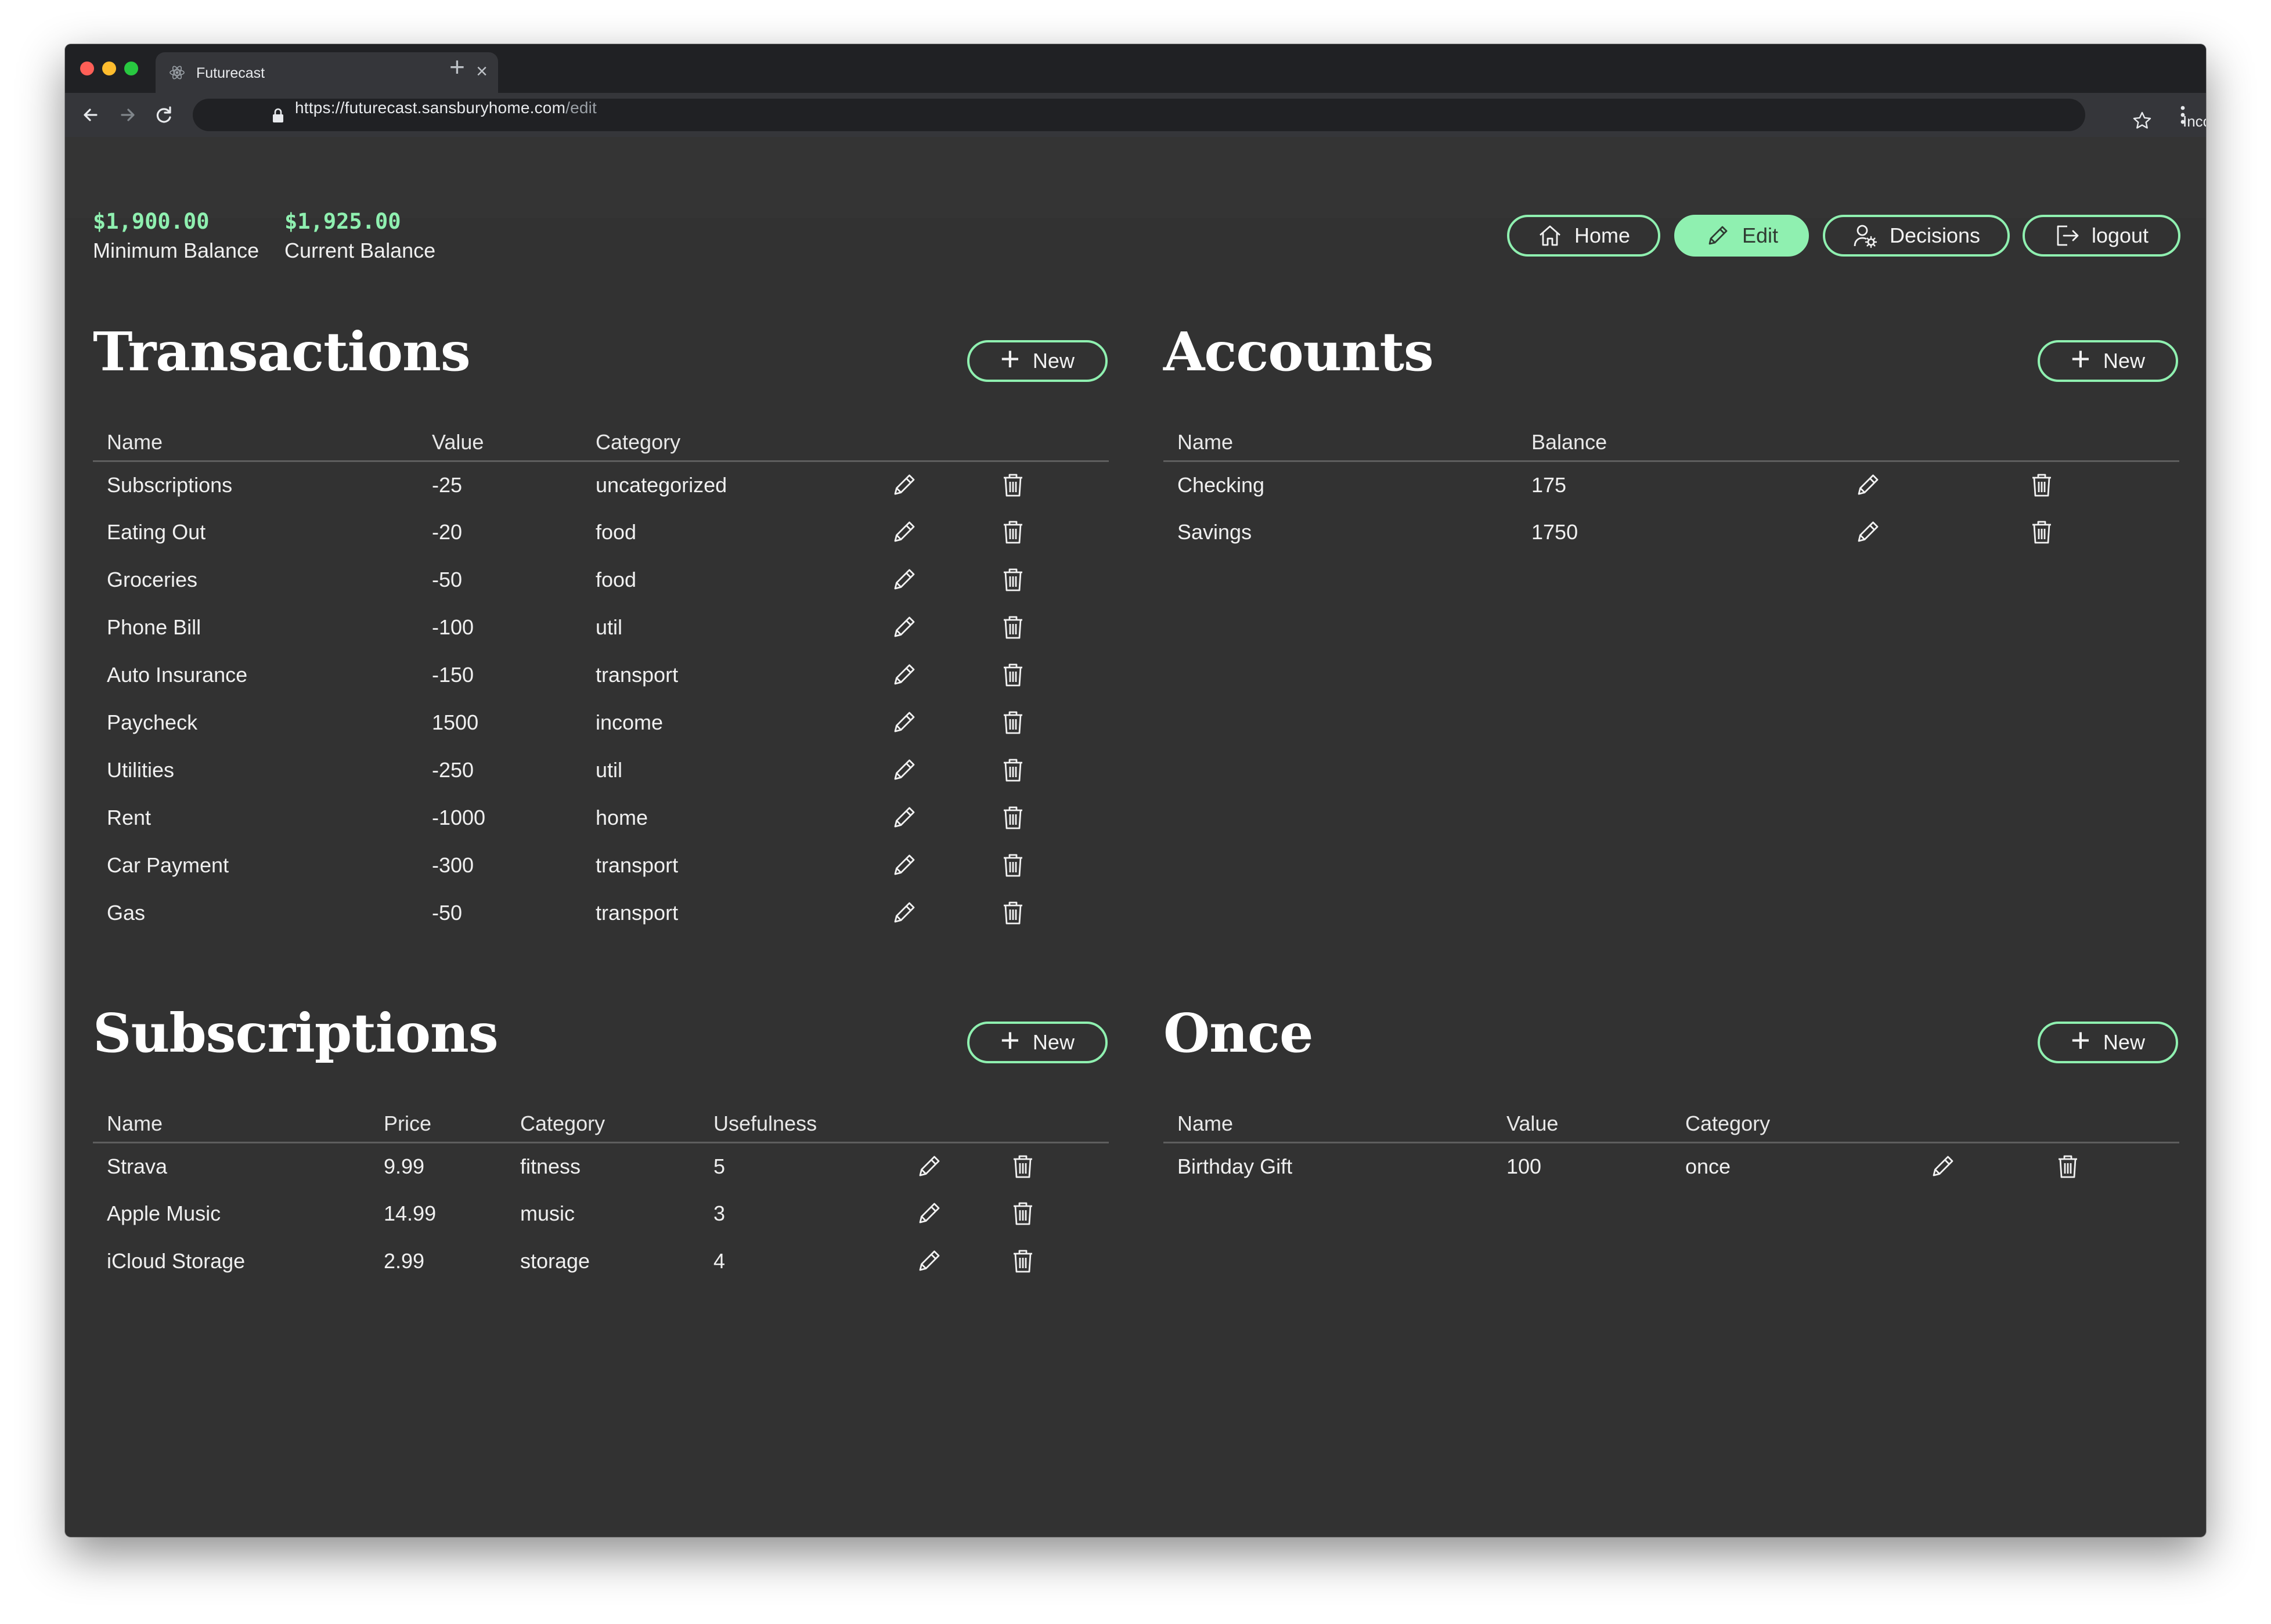 The image size is (2271, 1624). I want to click on new-transaction-button: + New, so click(1037, 361).